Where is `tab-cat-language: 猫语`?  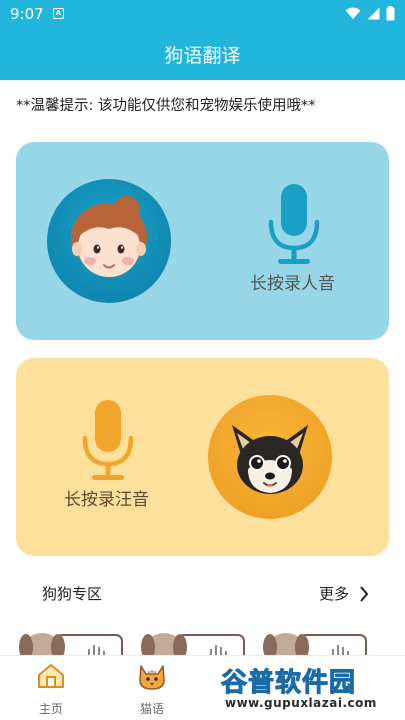
tab-cat-language: 猫语 is located at coordinates (152, 689).